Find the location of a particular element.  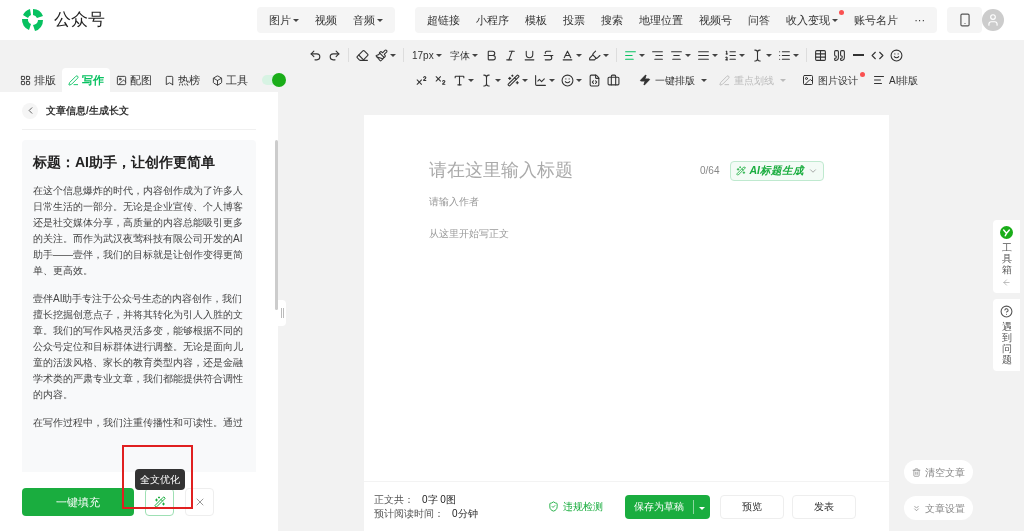

help-button: 遇到问题 is located at coordinates (1006, 335).